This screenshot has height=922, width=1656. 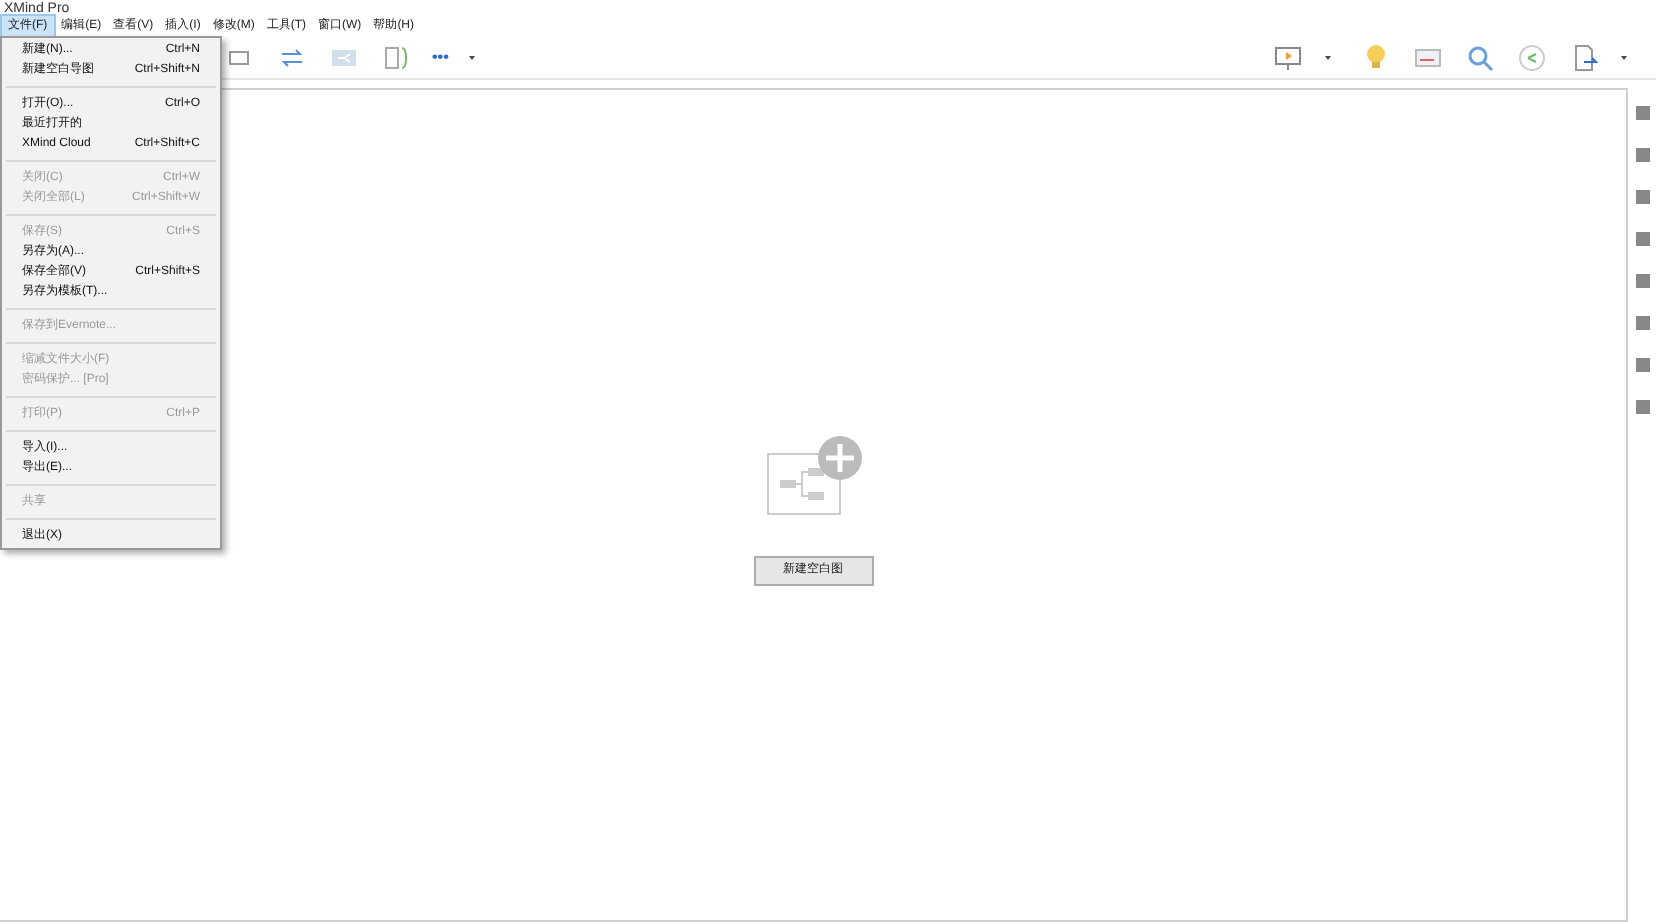 What do you see at coordinates (396, 57) in the screenshot?
I see `summary-icon` at bounding box center [396, 57].